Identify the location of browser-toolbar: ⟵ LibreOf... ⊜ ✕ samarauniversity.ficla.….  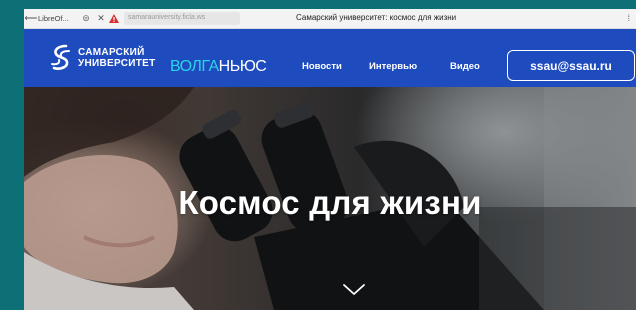
(330, 19).